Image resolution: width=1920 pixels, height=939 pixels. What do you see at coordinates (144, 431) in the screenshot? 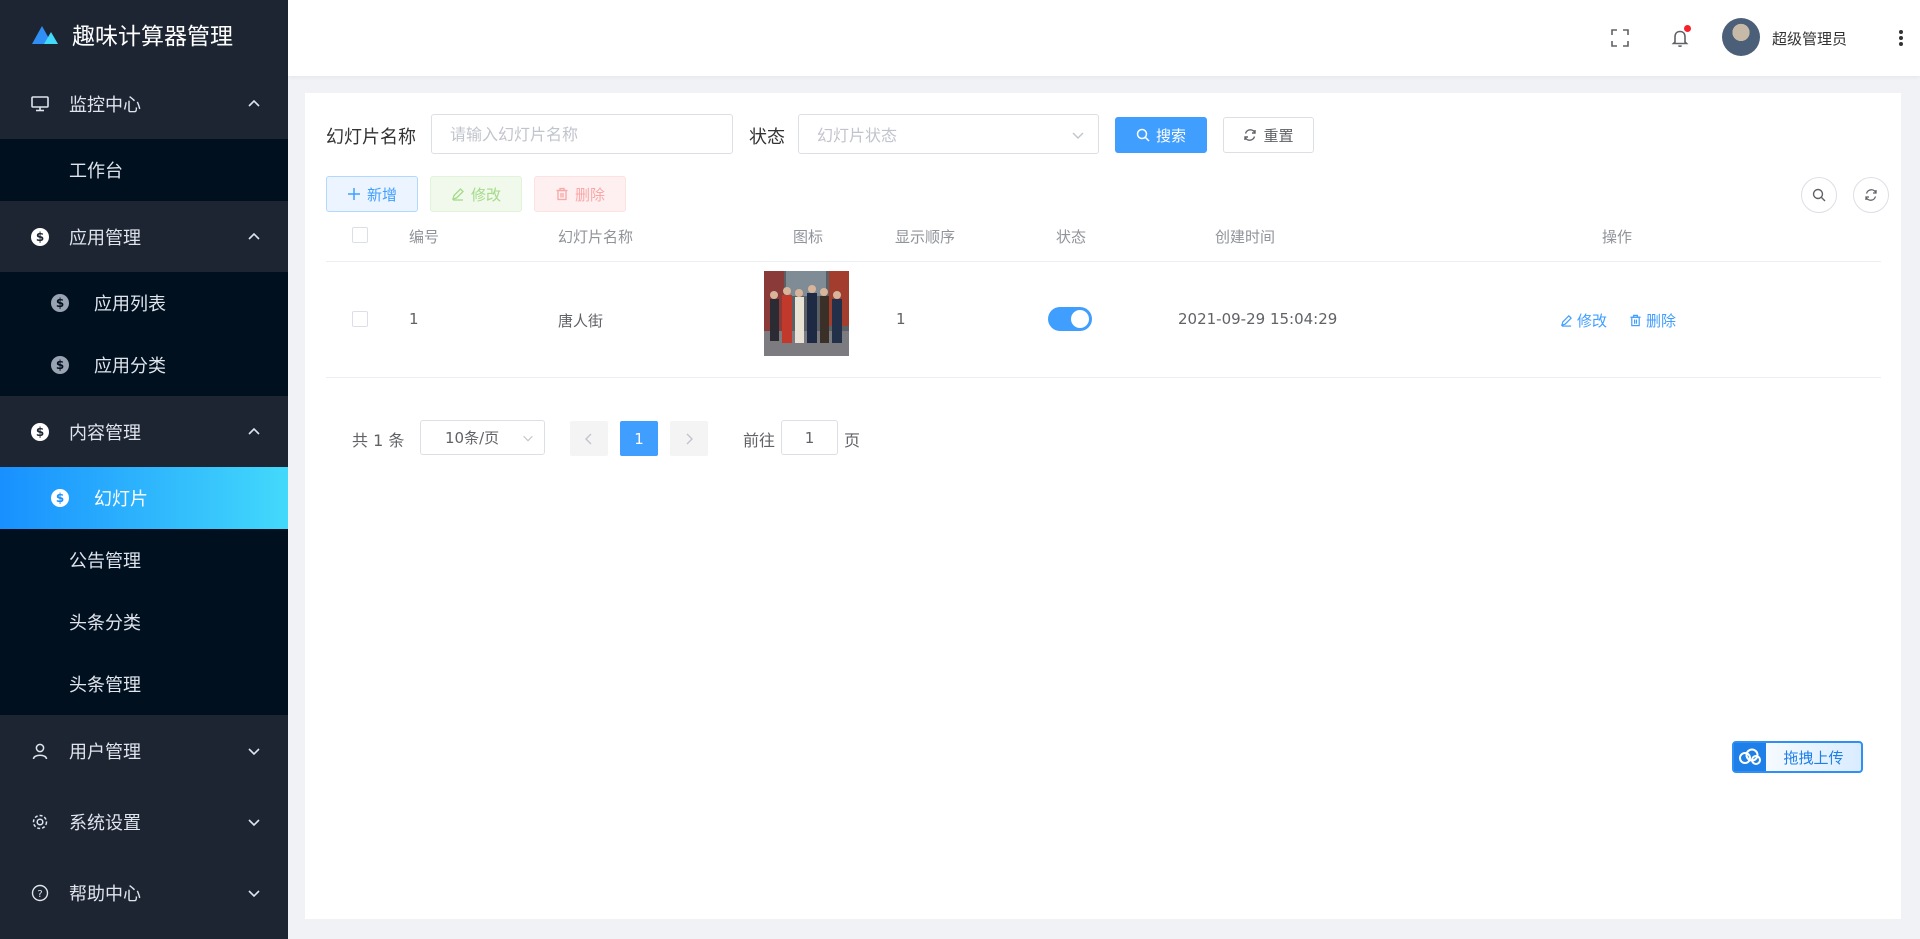
I see `sidebar-group-content: $ 内容管理` at bounding box center [144, 431].